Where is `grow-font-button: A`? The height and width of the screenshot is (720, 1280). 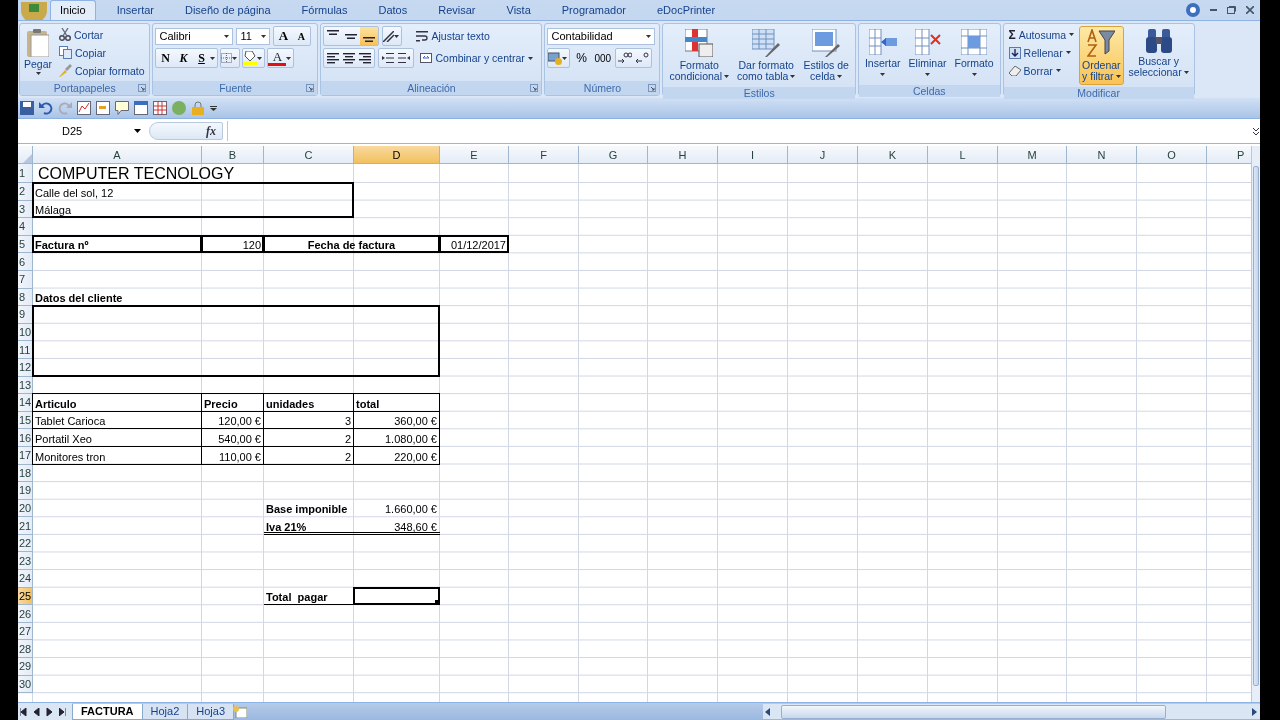 grow-font-button: A is located at coordinates (283, 36).